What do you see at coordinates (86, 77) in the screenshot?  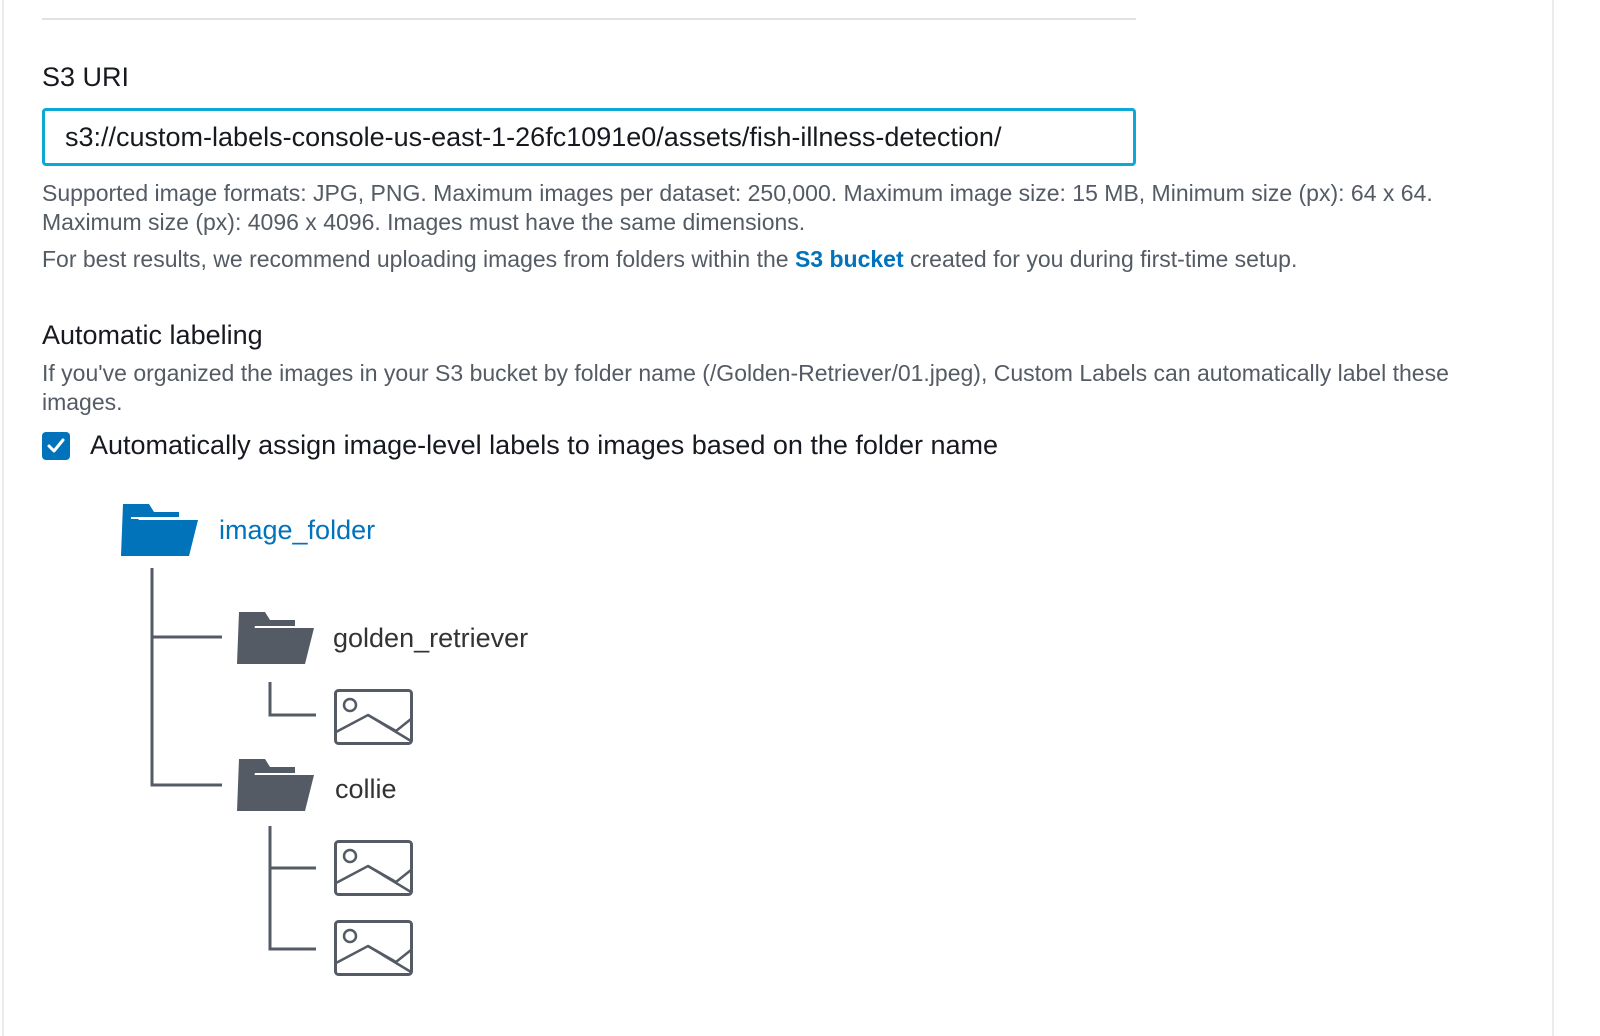 I see `s3-uri-label: S3 URI` at bounding box center [86, 77].